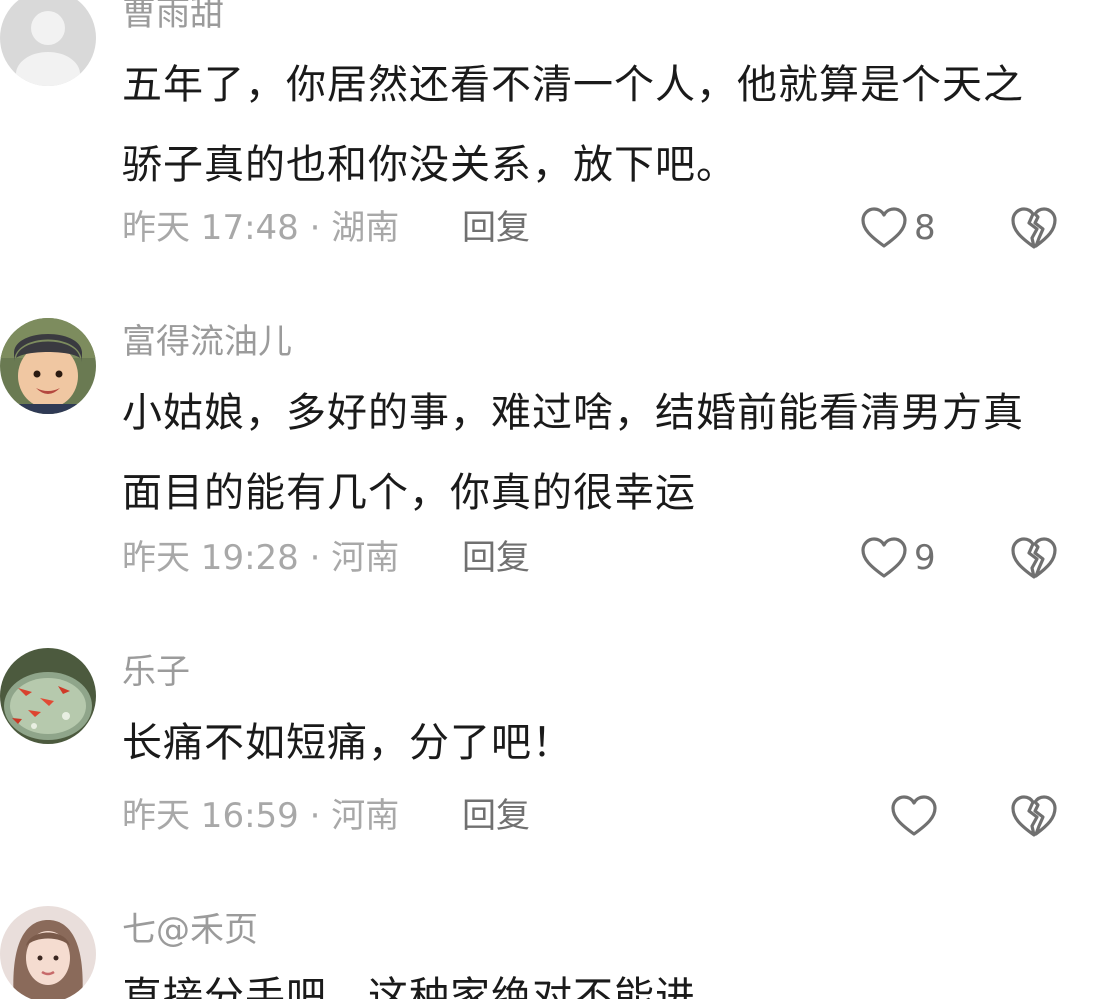 This screenshot has height=999, width=1108. I want to click on comment-text: 长痛不如短痛，分了吧！, so click(347, 743).